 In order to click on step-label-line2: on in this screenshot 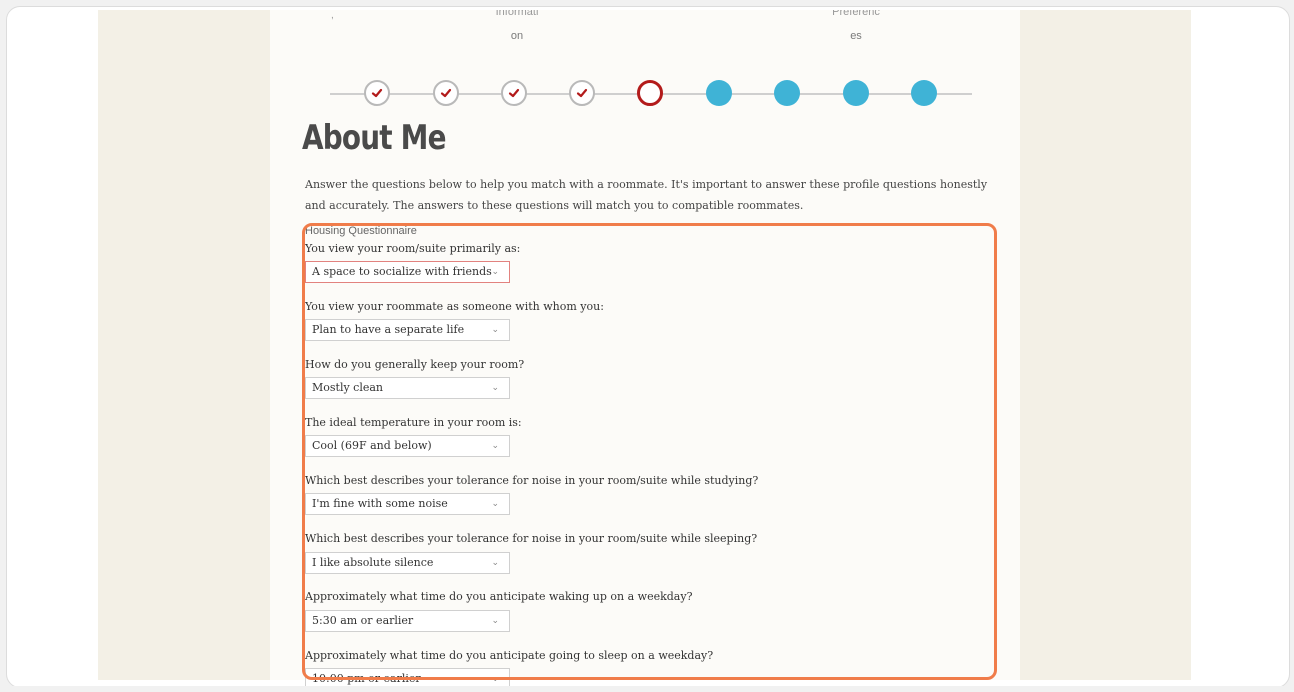, I will do `click(517, 36)`.